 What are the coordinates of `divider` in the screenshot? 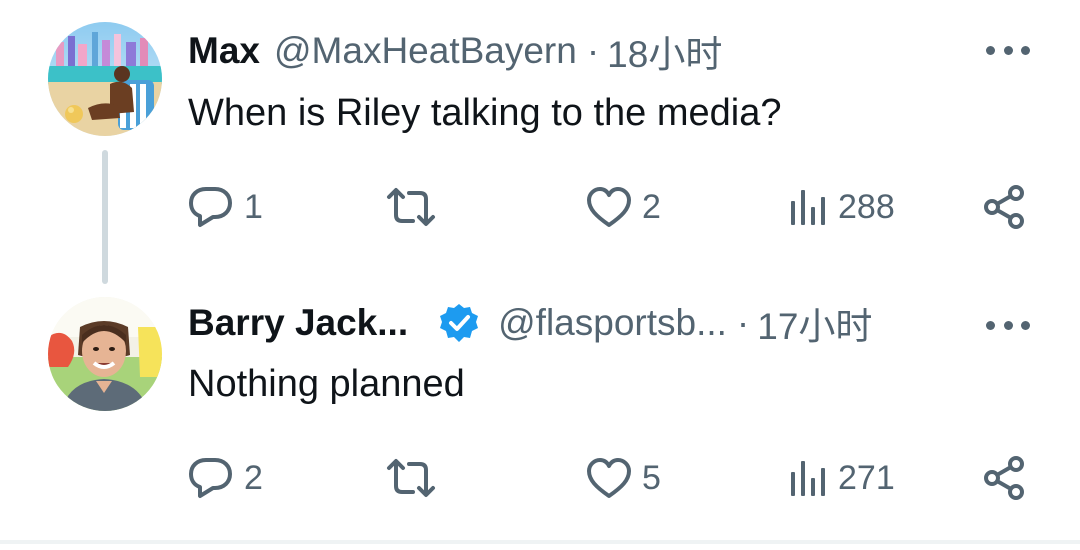 It's located at (540, 542).